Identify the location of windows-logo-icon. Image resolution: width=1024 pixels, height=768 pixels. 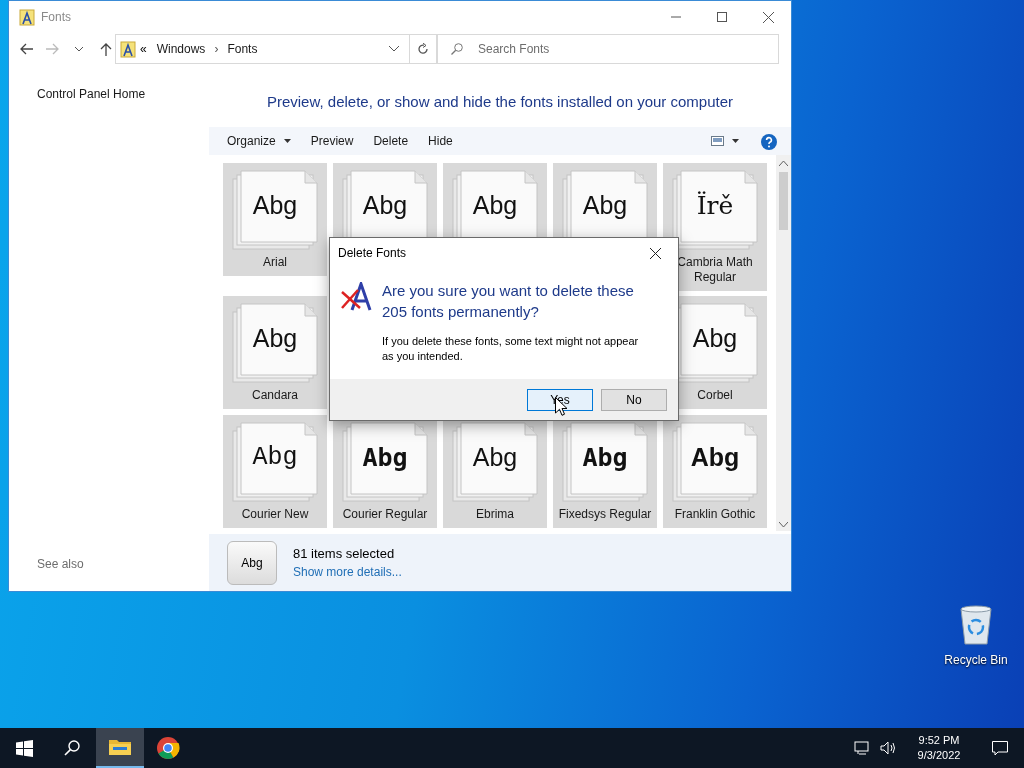
(24, 748).